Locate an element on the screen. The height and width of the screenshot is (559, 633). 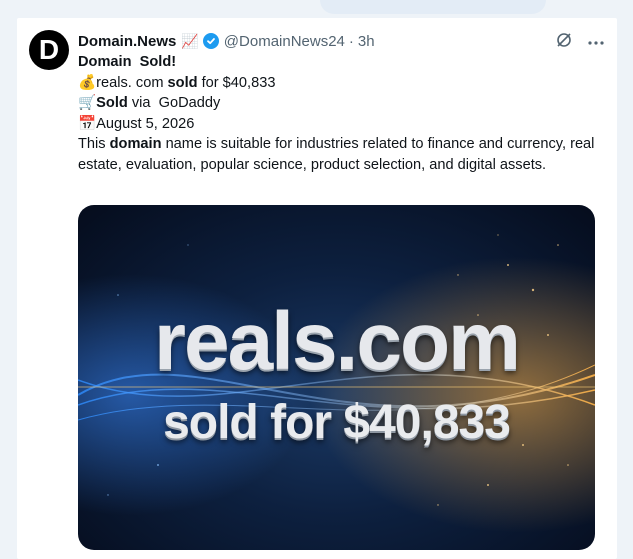
date-text: August 5, 2026 is located at coordinates (145, 123).